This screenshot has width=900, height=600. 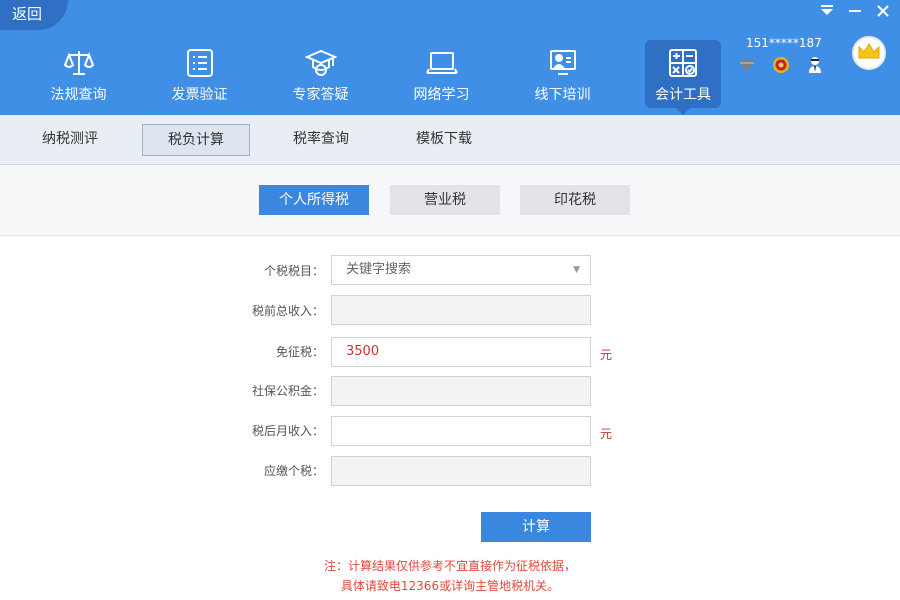 What do you see at coordinates (200, 63) in the screenshot?
I see `list-icon` at bounding box center [200, 63].